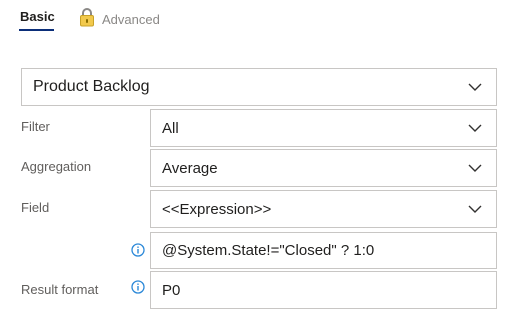 The image size is (514, 324). What do you see at coordinates (170, 128) in the screenshot?
I see `filter-select-value: All` at bounding box center [170, 128].